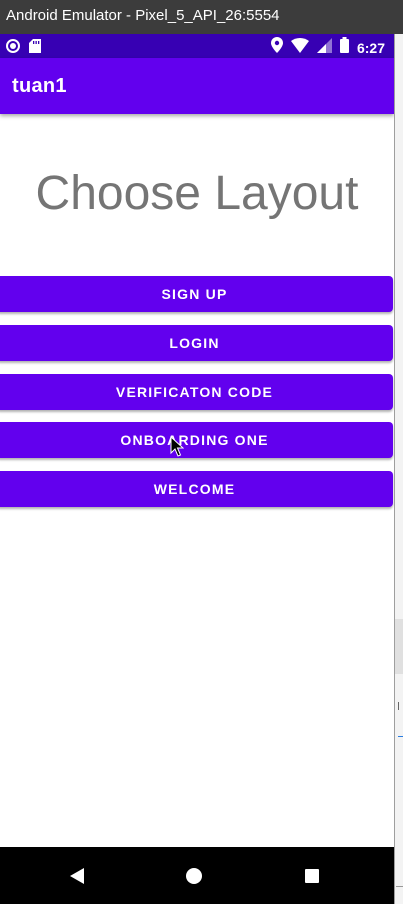 Image resolution: width=403 pixels, height=904 pixels. What do you see at coordinates (196, 489) in the screenshot?
I see `welcome-button: WELCOME` at bounding box center [196, 489].